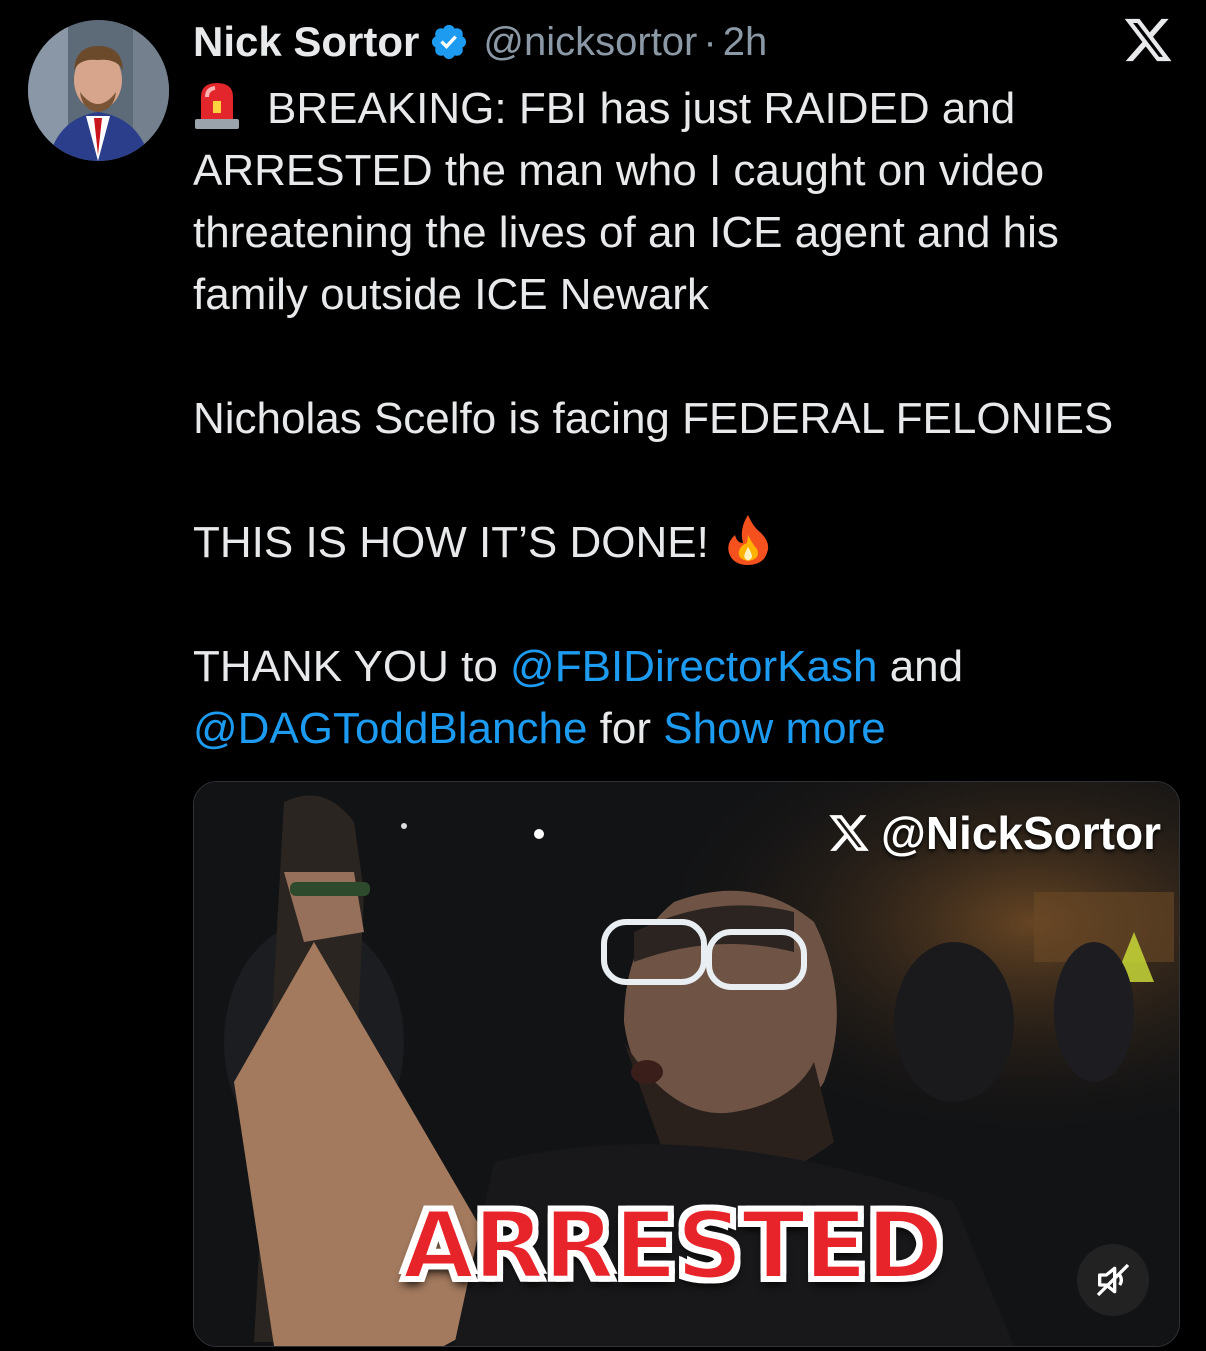  I want to click on for-text: for, so click(625, 728).